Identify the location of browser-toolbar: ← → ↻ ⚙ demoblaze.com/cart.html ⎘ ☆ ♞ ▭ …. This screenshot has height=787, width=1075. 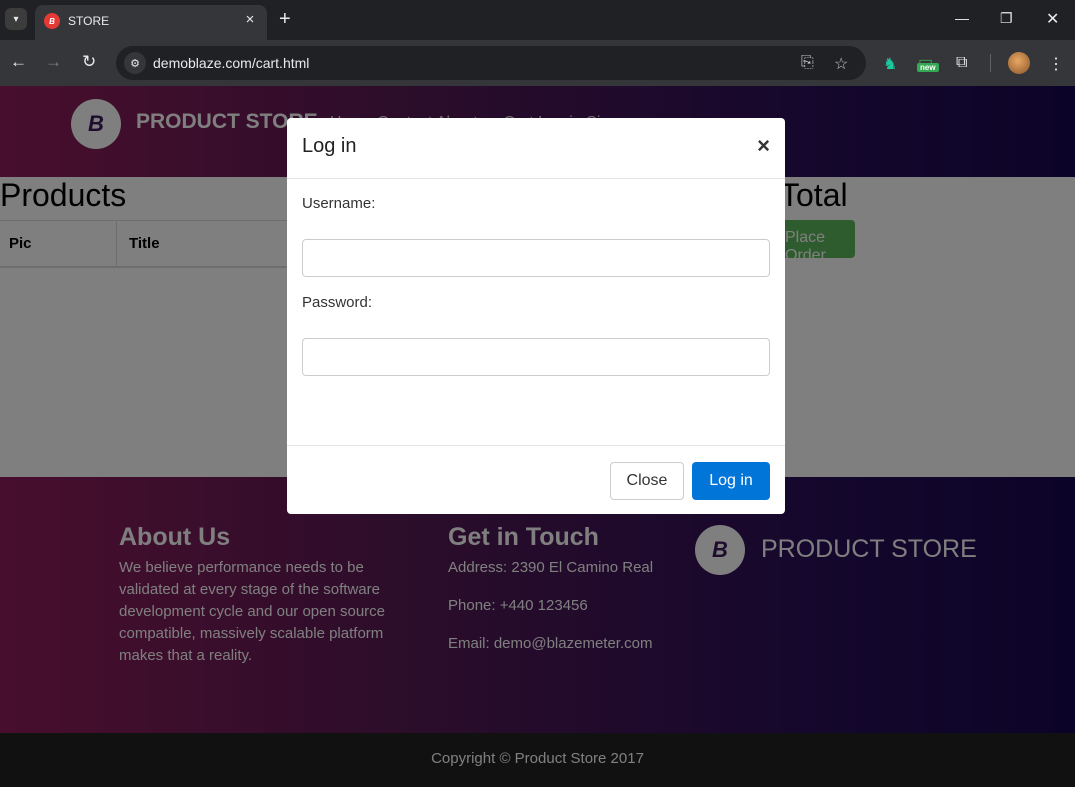
(537, 63).